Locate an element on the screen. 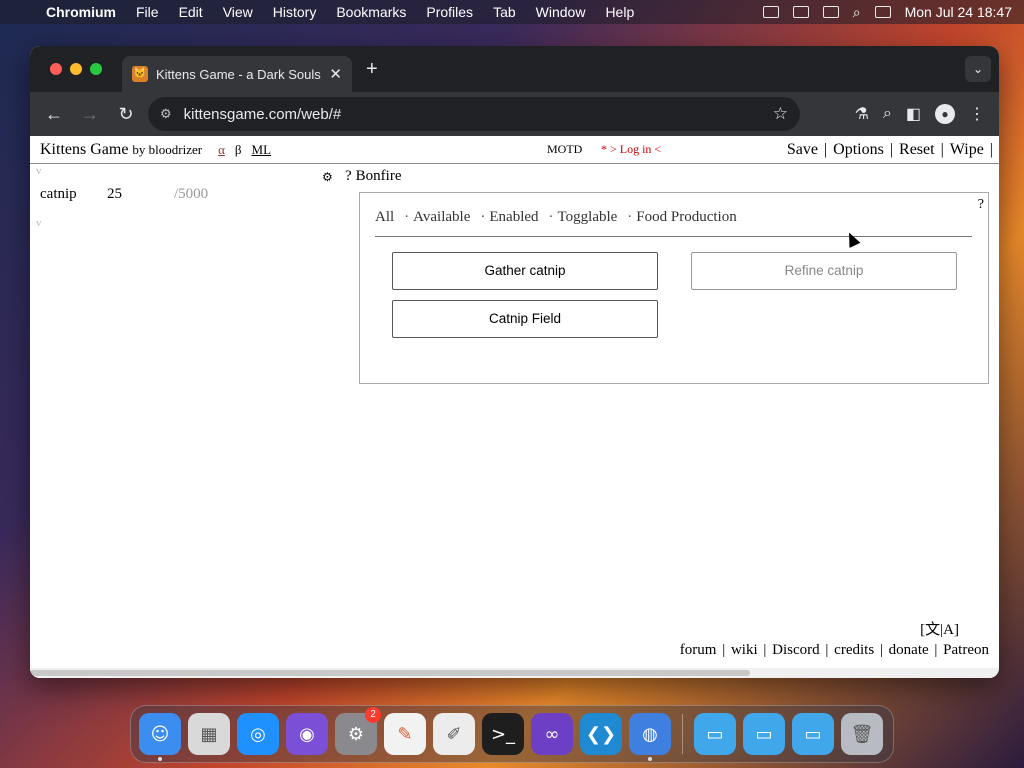  menu-tab: Tab is located at coordinates (504, 12).